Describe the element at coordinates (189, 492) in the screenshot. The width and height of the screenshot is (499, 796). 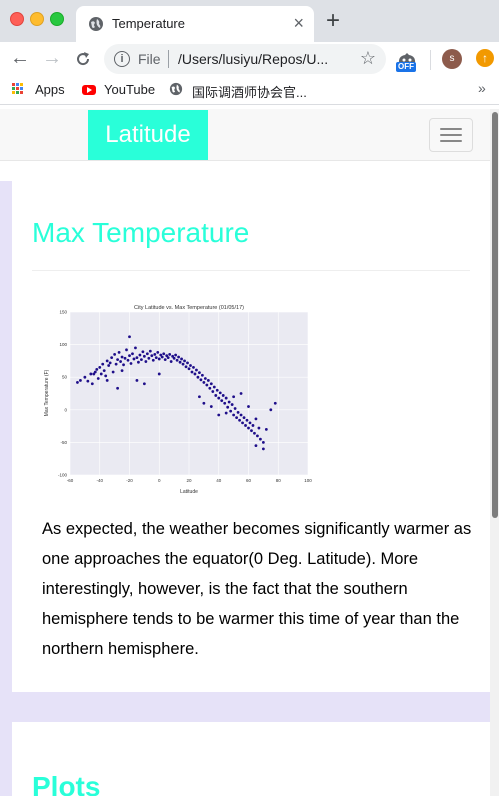
I see `x-axis-label: Latitude` at that location.